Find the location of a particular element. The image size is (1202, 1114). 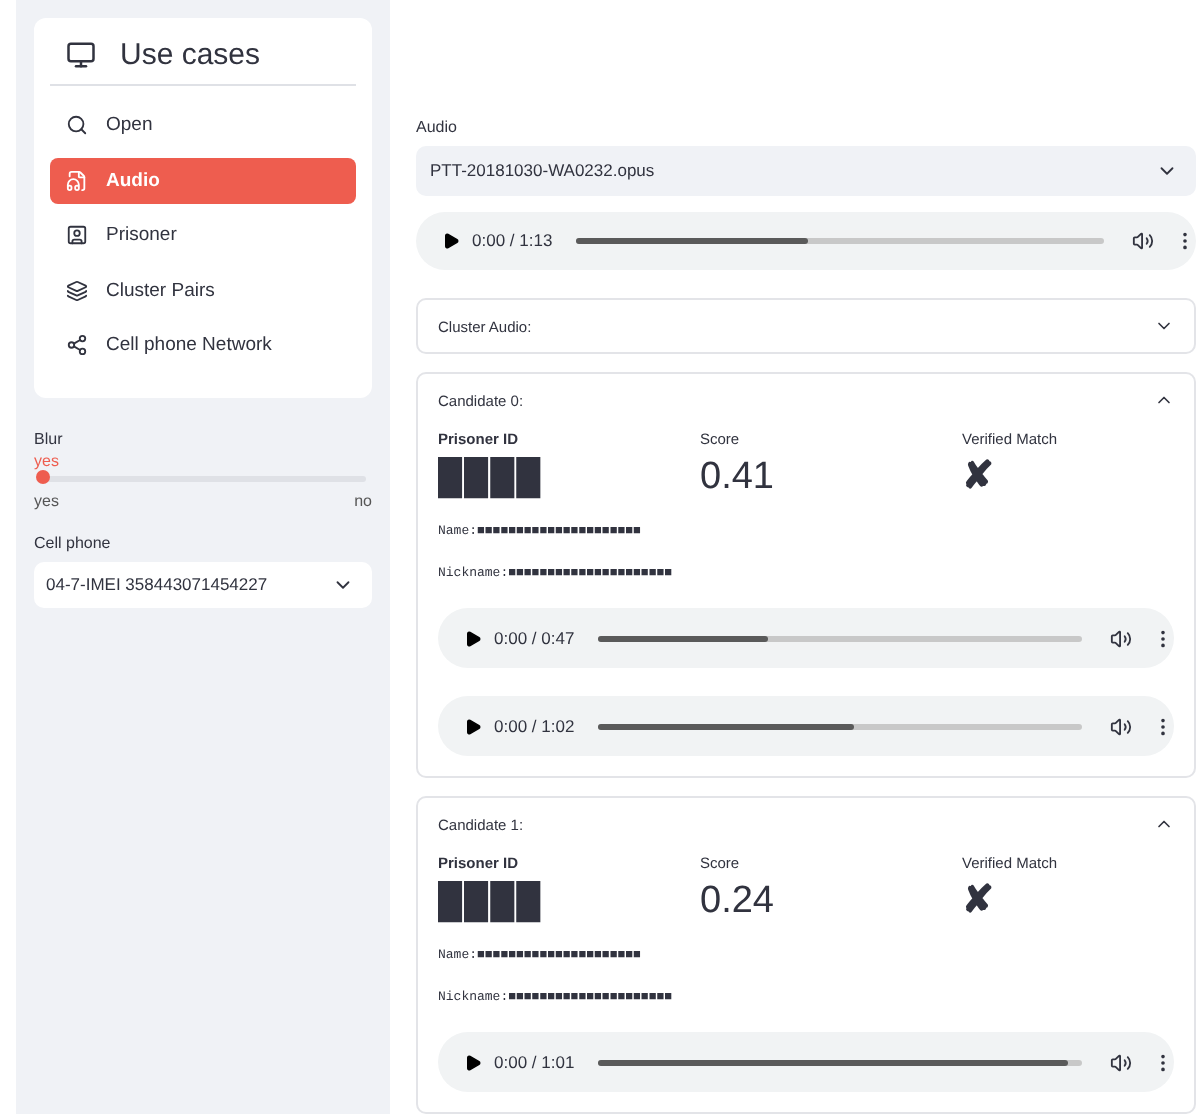

score-value: 0.24 is located at coordinates (738, 902).